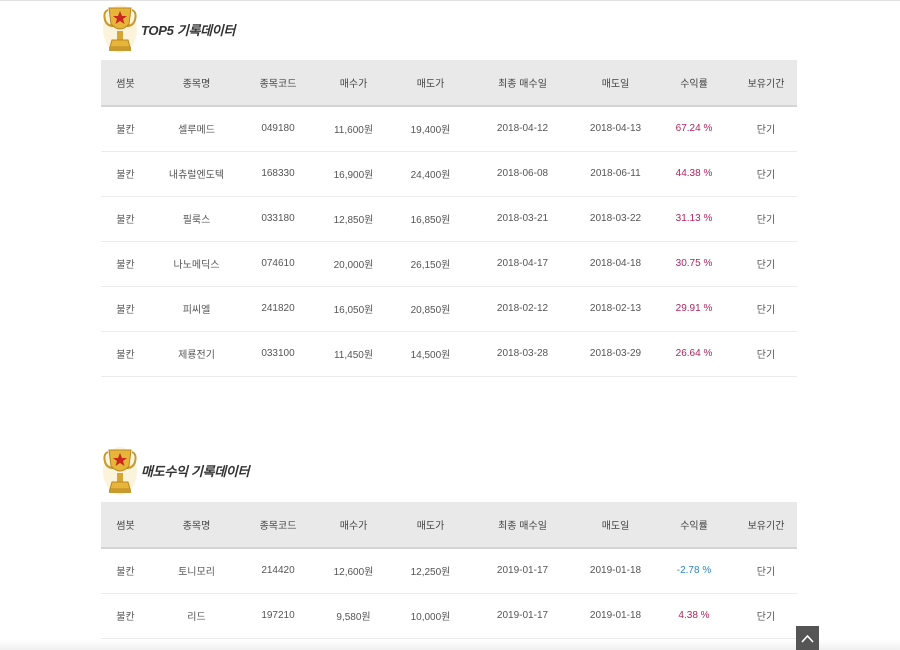  I want to click on cell-return: 67.24 %, so click(694, 129).